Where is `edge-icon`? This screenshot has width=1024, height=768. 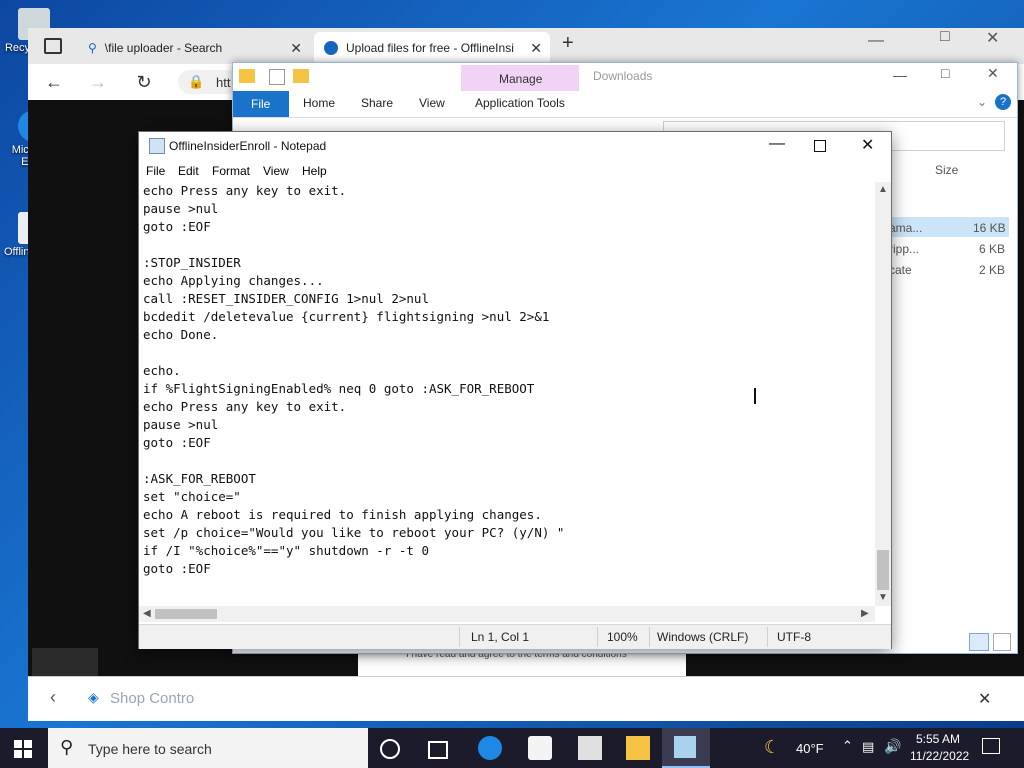 edge-icon is located at coordinates (490, 748).